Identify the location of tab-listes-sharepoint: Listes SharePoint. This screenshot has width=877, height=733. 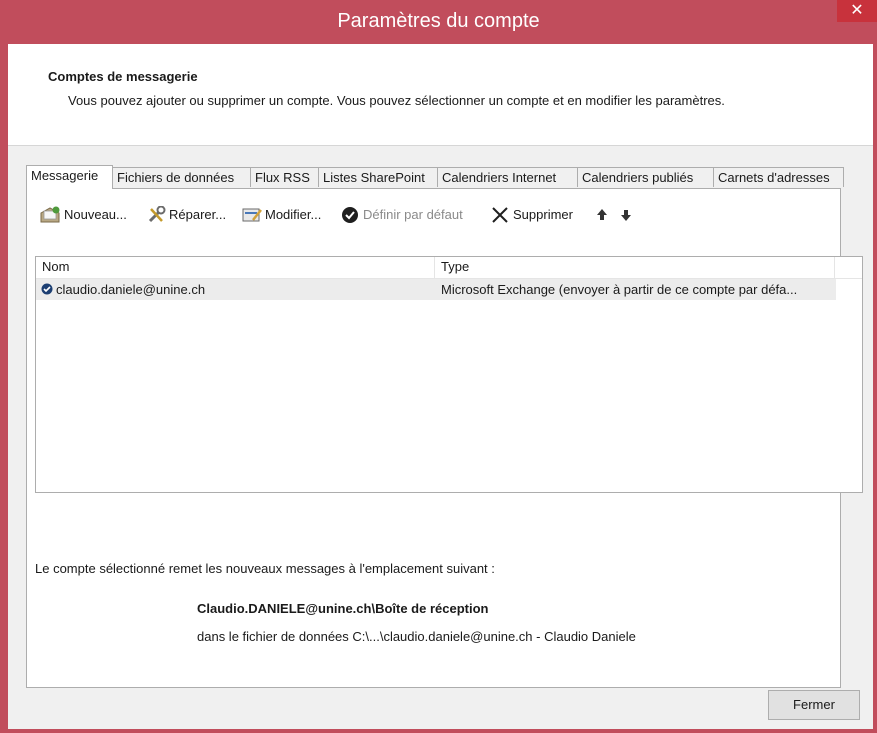
(378, 177).